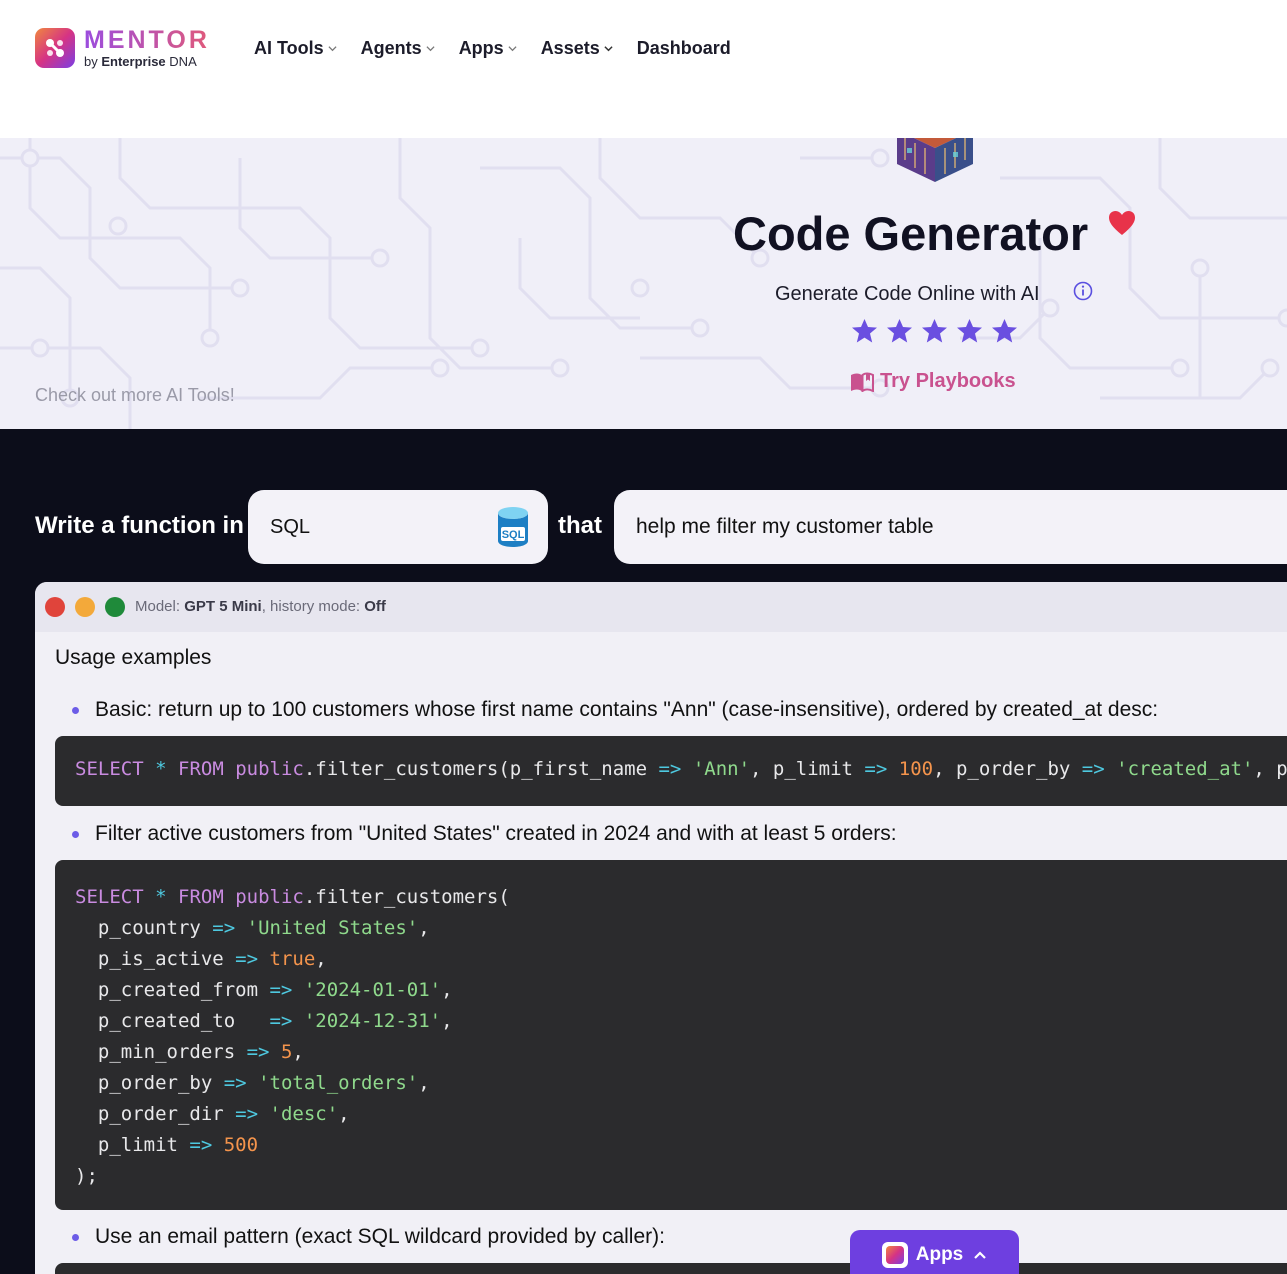 The height and width of the screenshot is (1274, 1287). Describe the element at coordinates (133, 657) in the screenshot. I see `usage-heading: Usage examples` at that location.